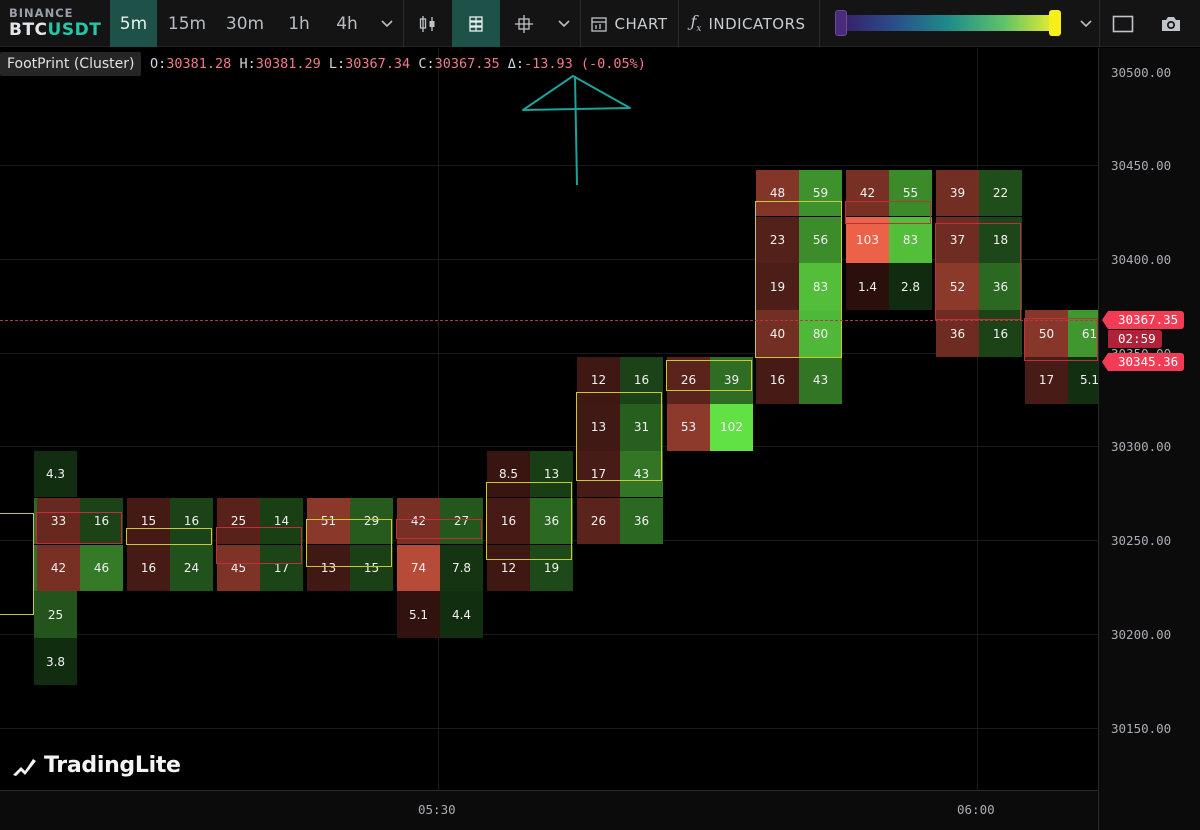  I want to click on footprint-buy-cell: 61, so click(1083, 333).